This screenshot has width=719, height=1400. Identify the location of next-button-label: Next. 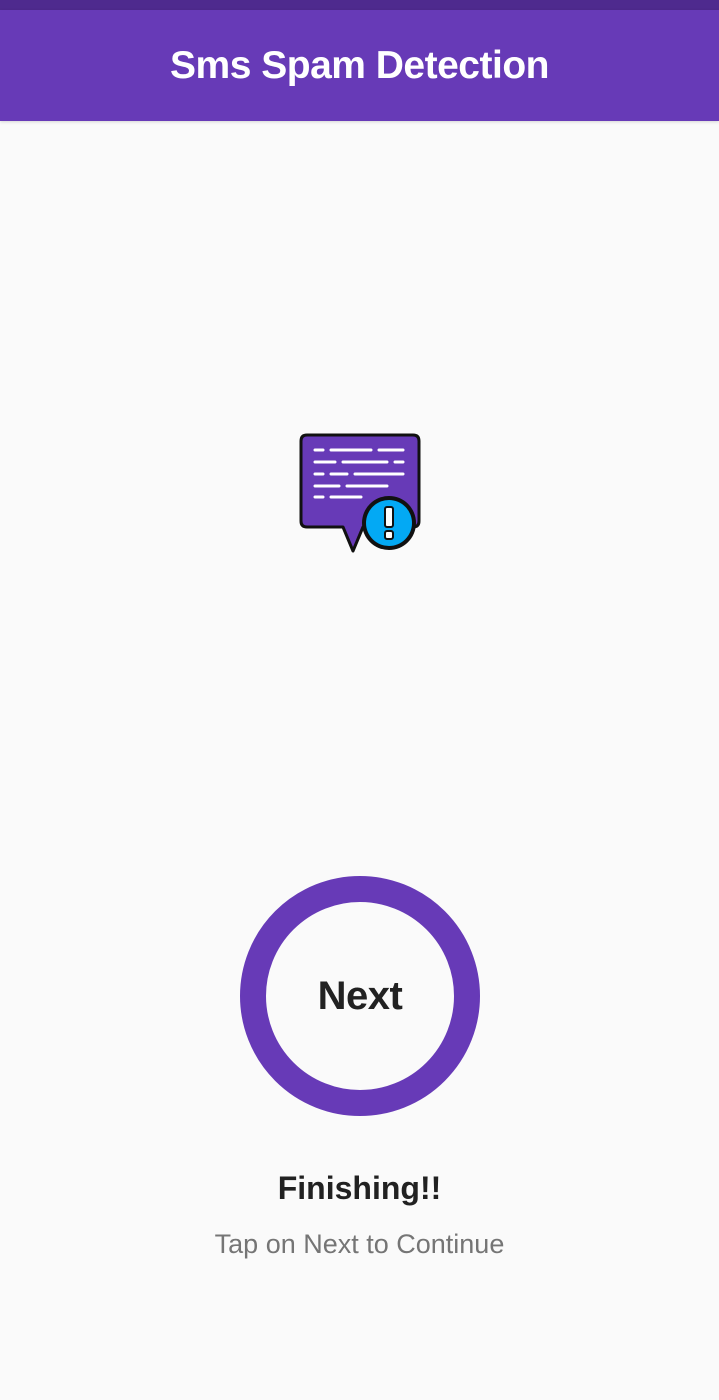
(360, 995).